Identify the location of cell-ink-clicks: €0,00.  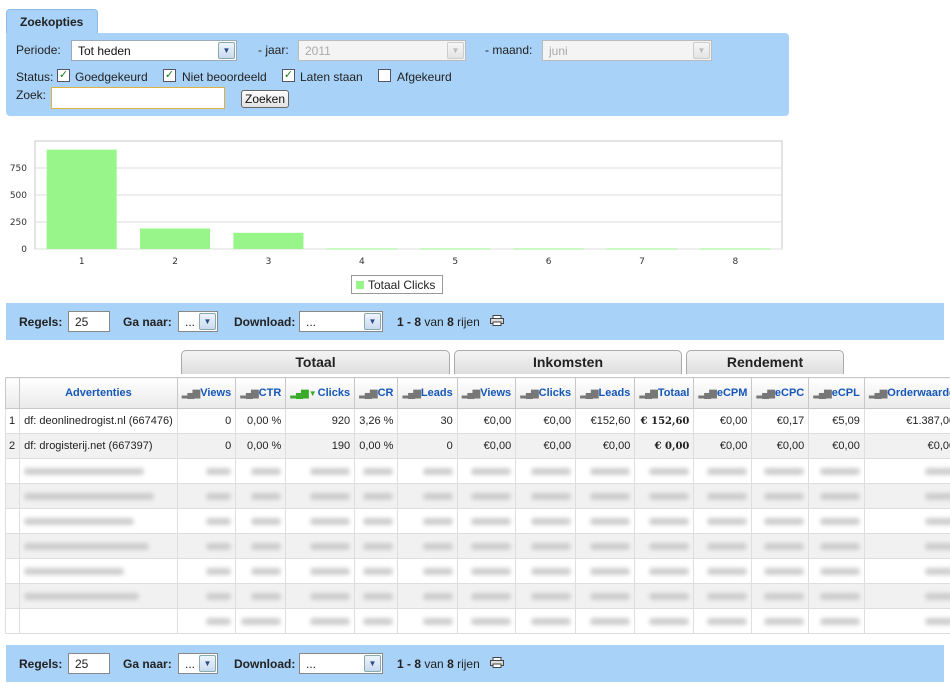
(546, 421).